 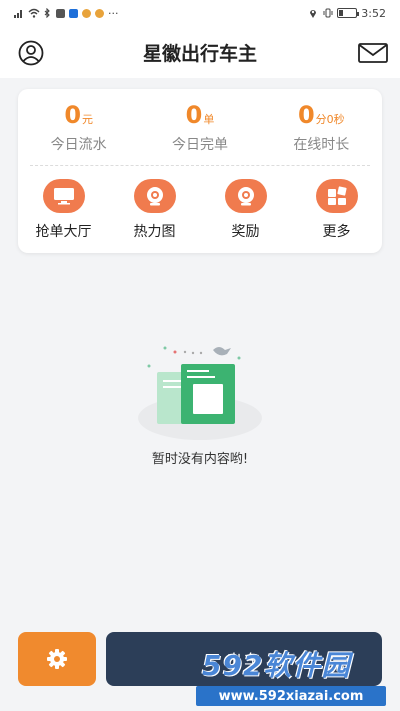 I want to click on action-order-hall: 抢单大厅, so click(x=63, y=210).